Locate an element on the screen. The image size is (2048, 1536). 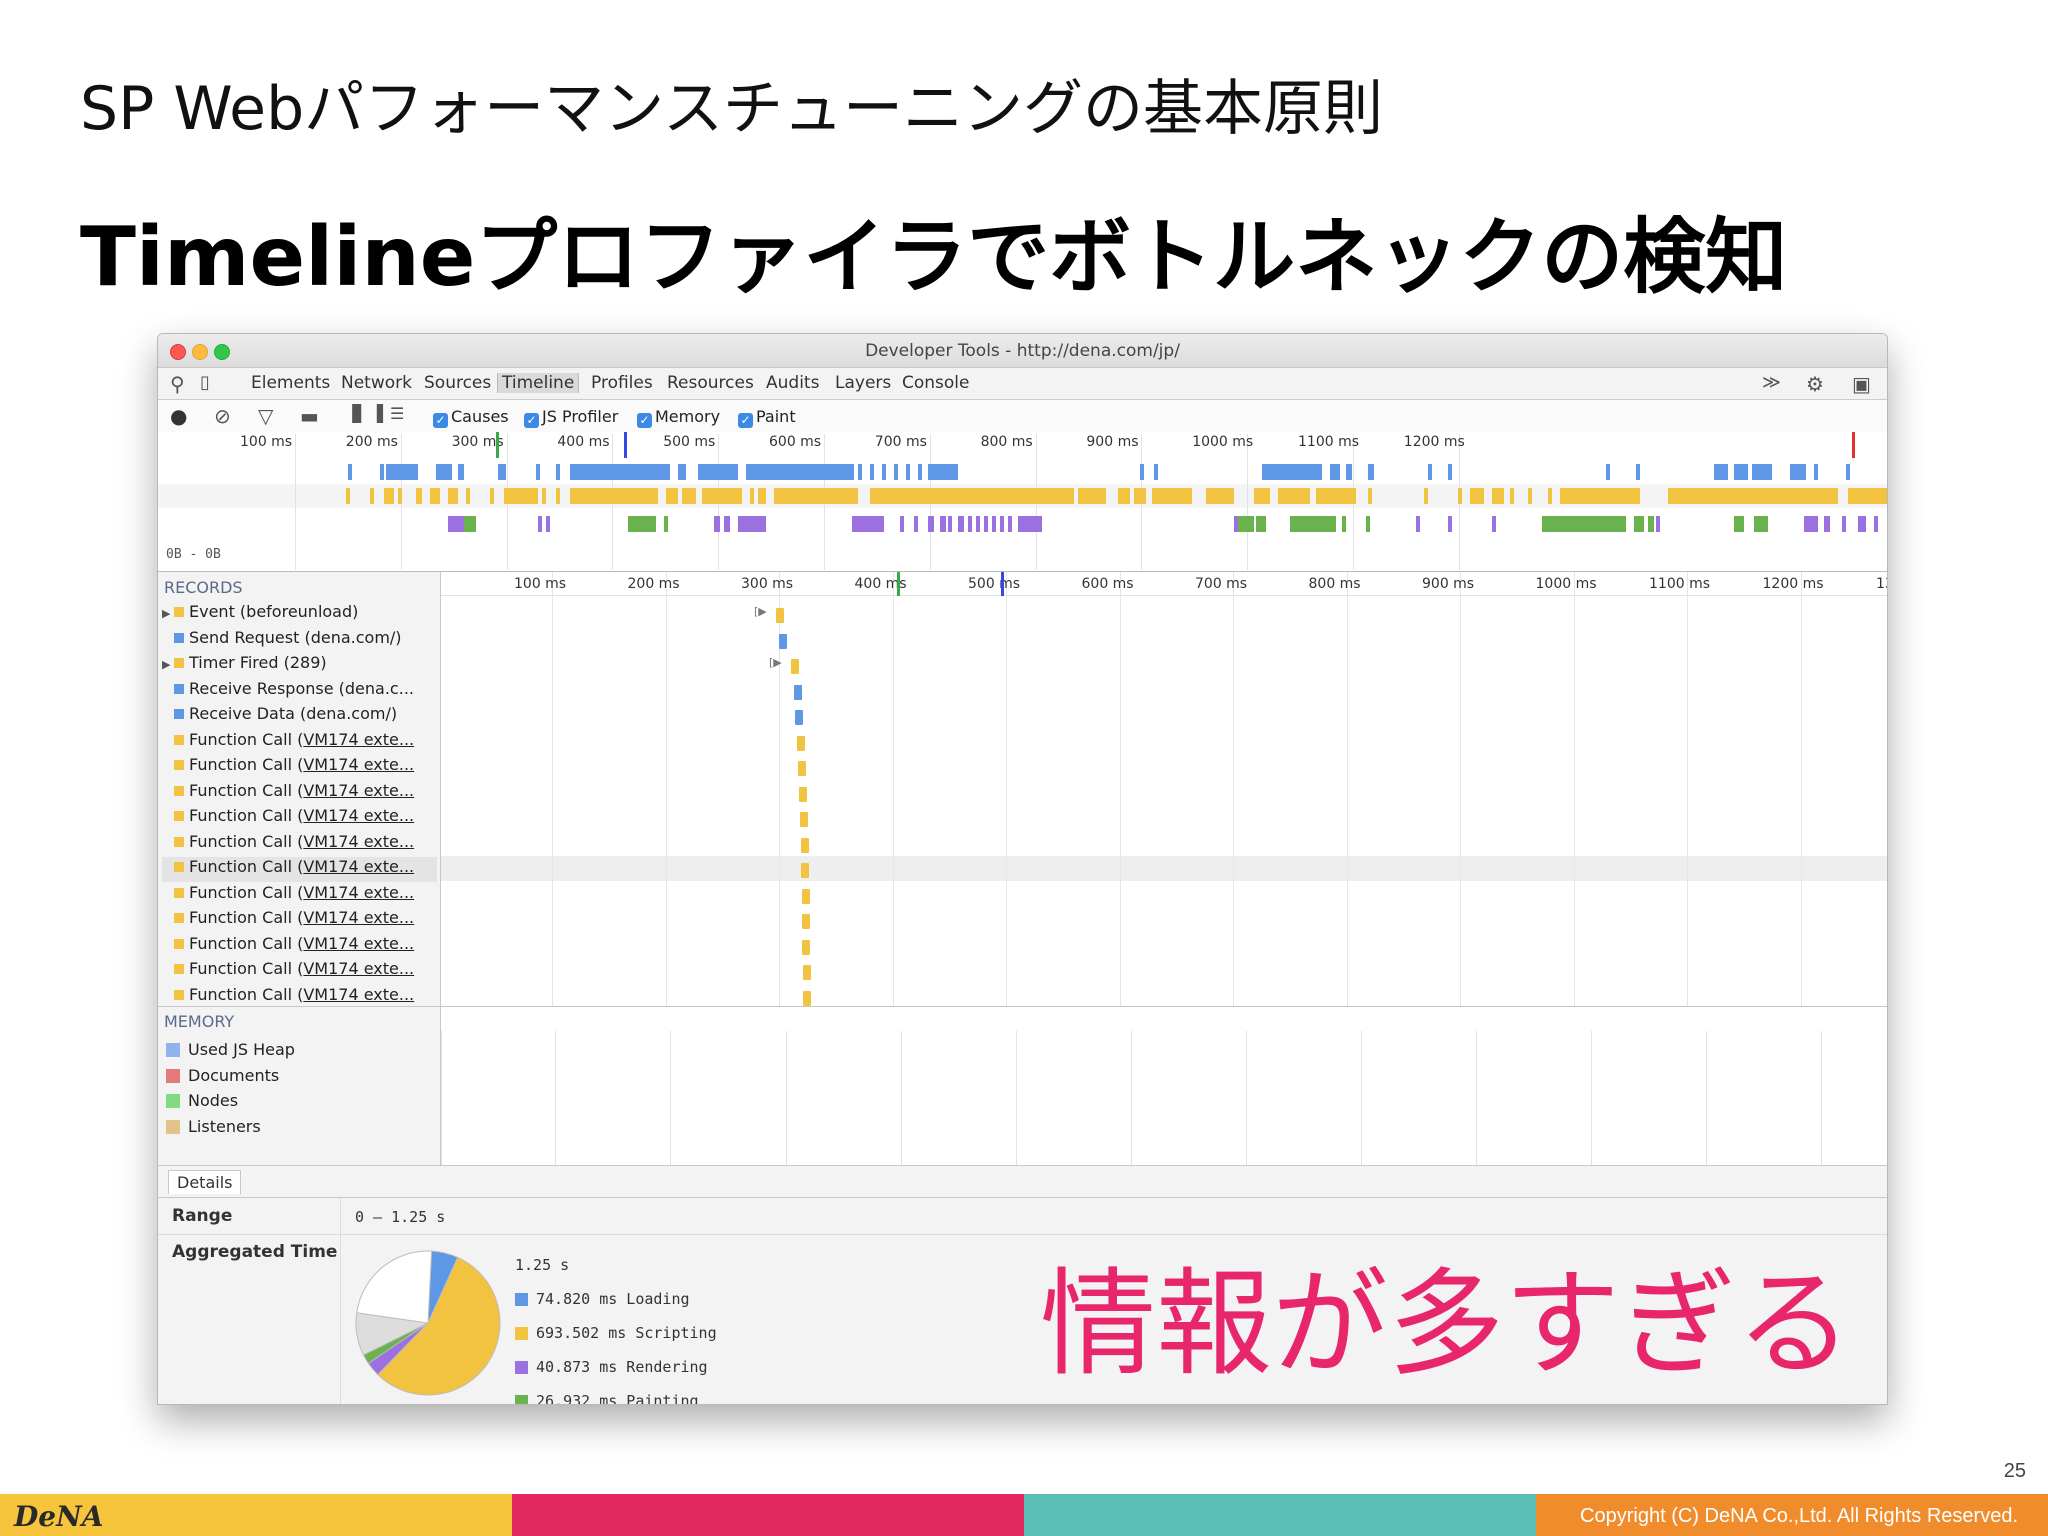
tab-audits: Audits is located at coordinates (792, 383).